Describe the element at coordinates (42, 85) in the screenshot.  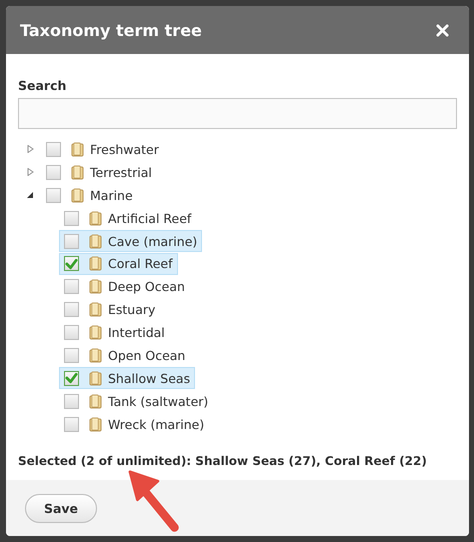
I see `search-label: Search` at that location.